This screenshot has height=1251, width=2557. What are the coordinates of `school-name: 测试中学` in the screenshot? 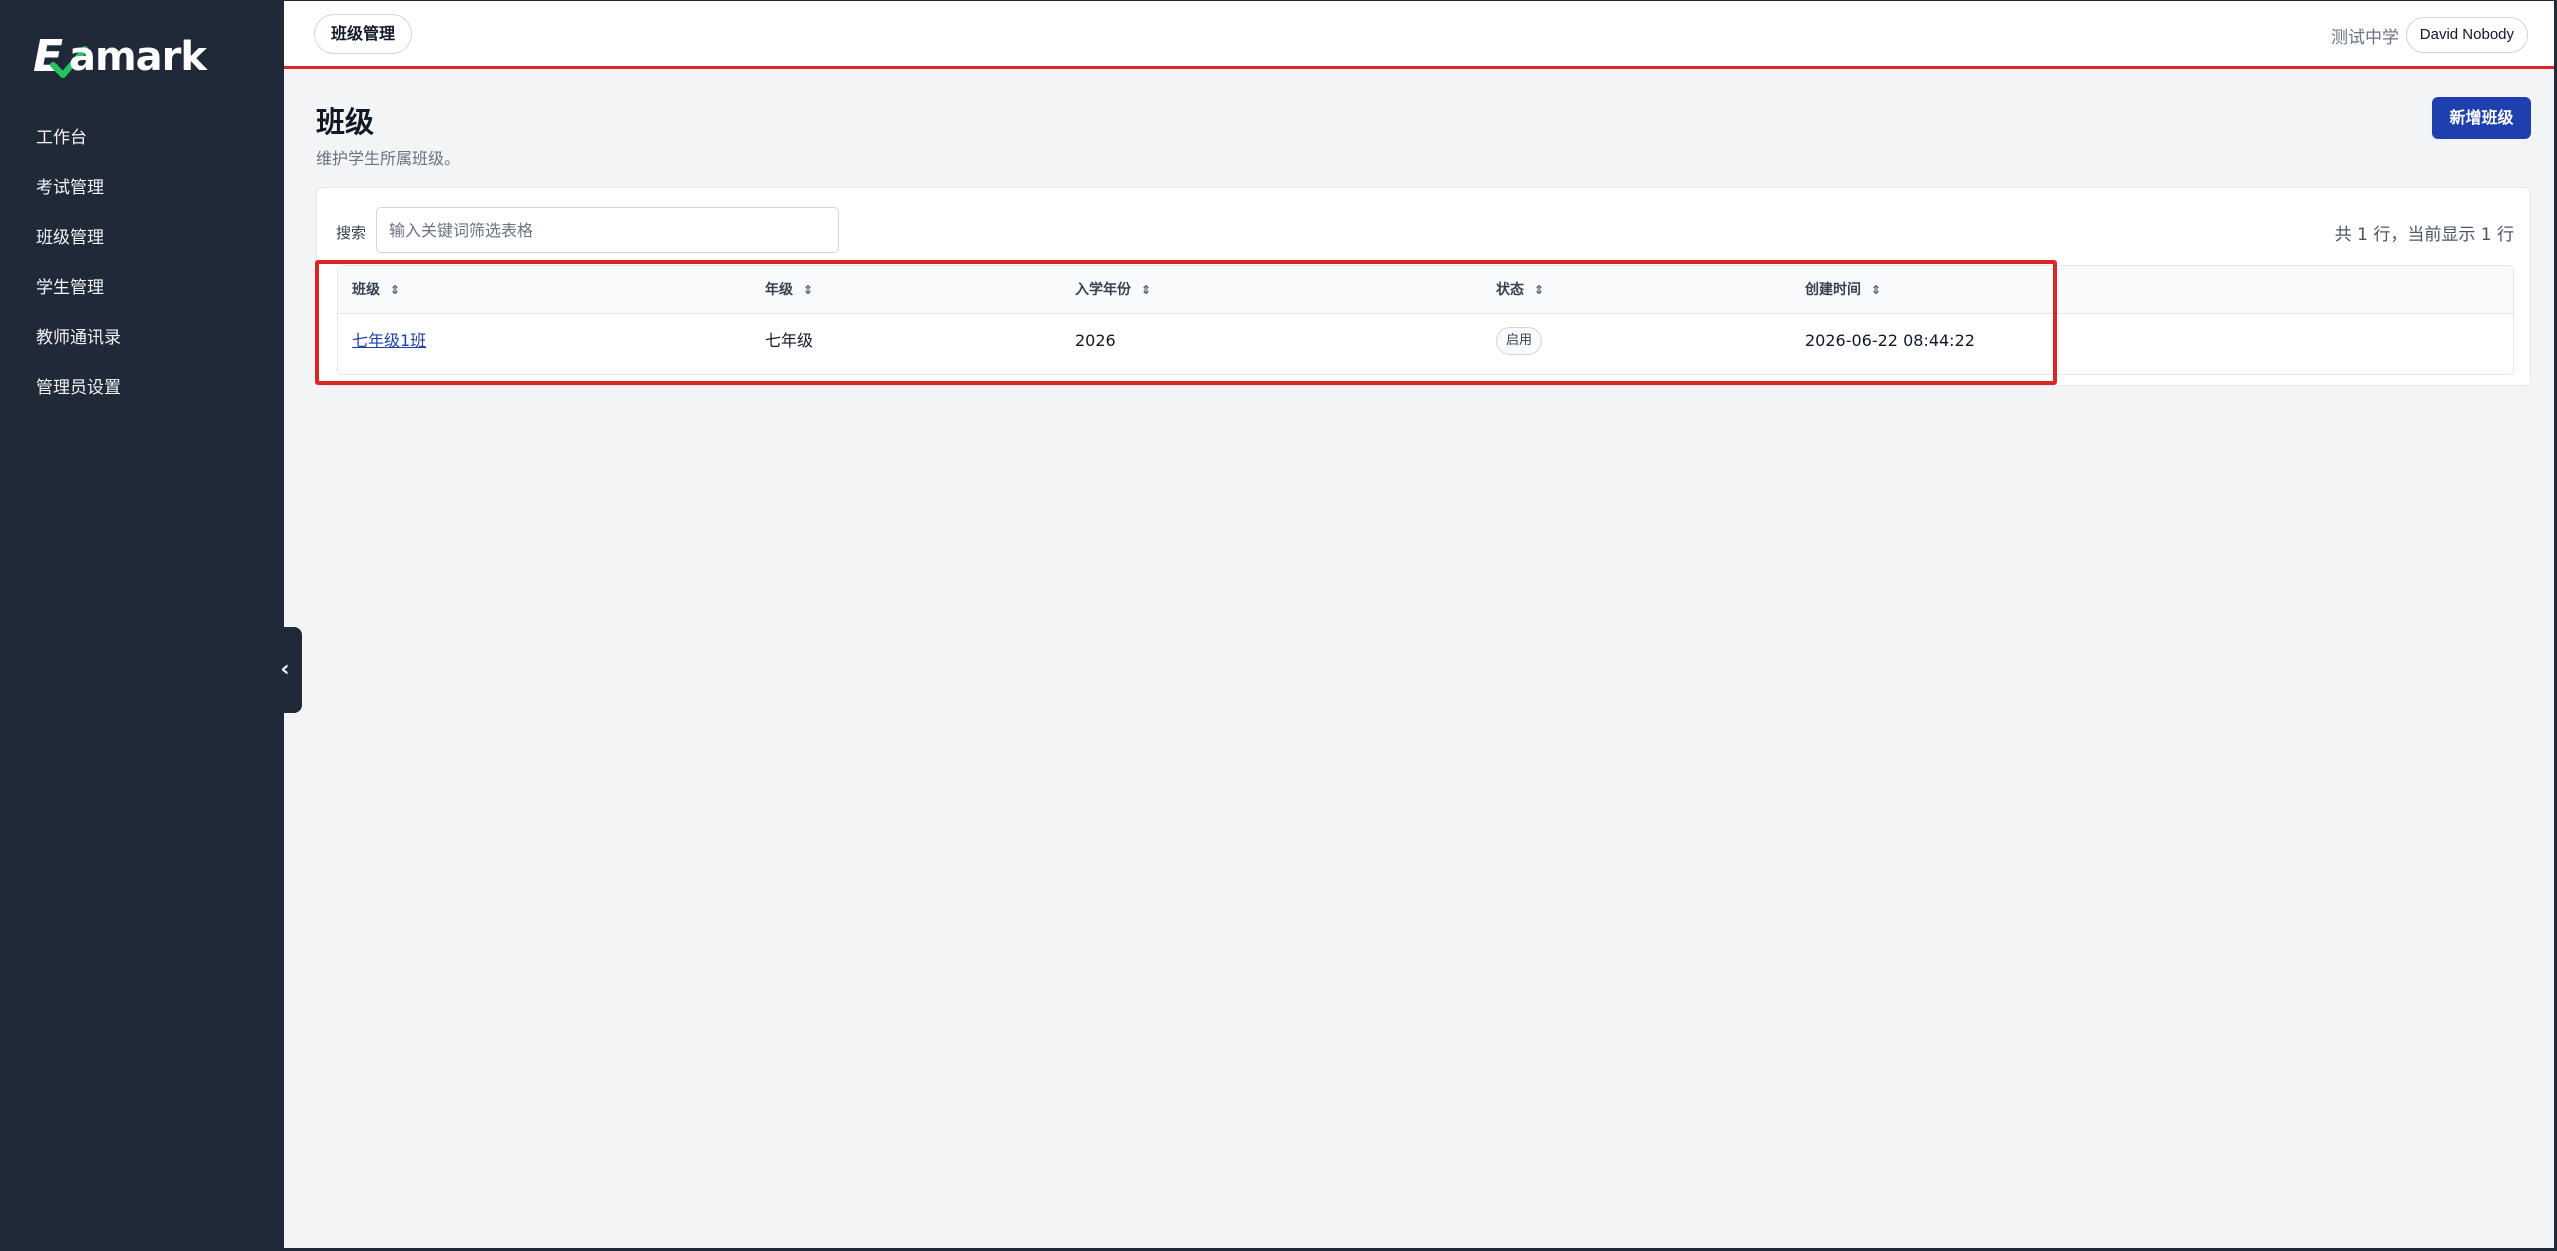 It's located at (2365, 38).